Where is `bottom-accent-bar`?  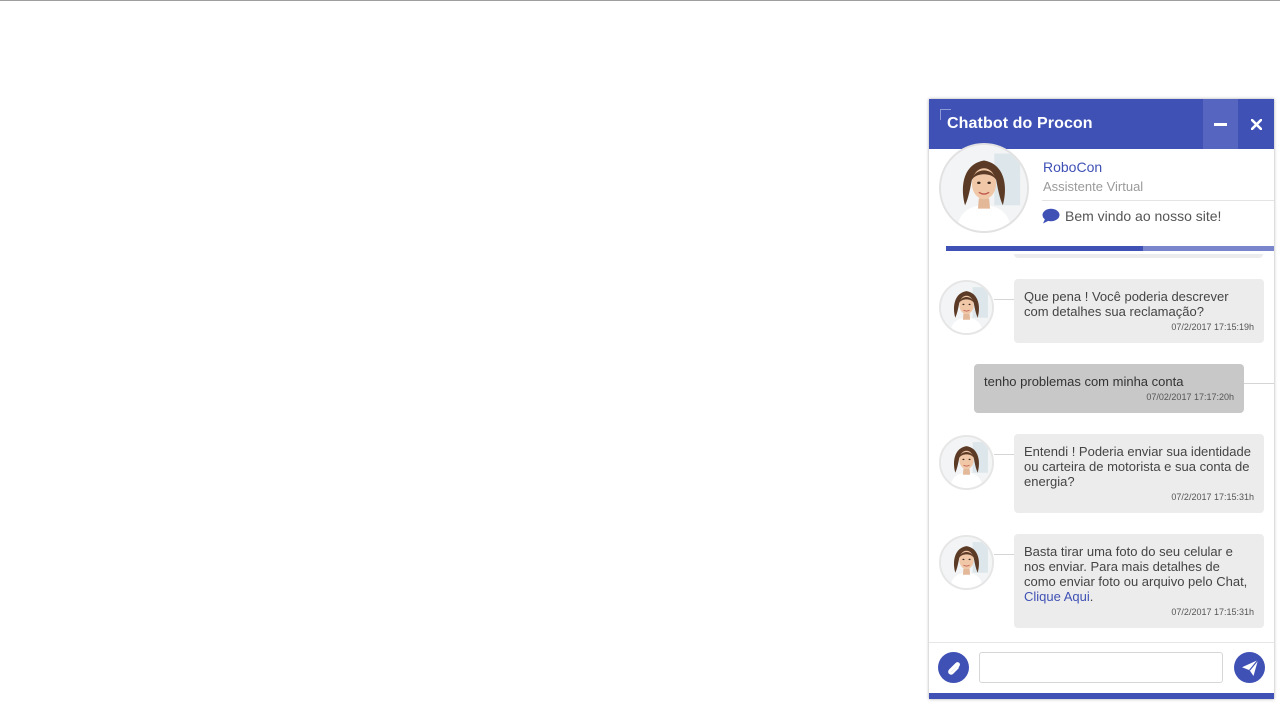 bottom-accent-bar is located at coordinates (1101, 696).